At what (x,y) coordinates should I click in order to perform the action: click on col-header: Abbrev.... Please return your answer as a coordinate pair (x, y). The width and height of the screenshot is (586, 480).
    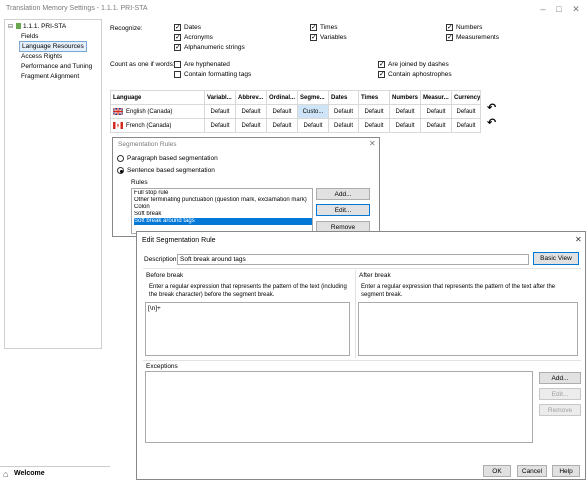
    Looking at the image, I should click on (251, 97).